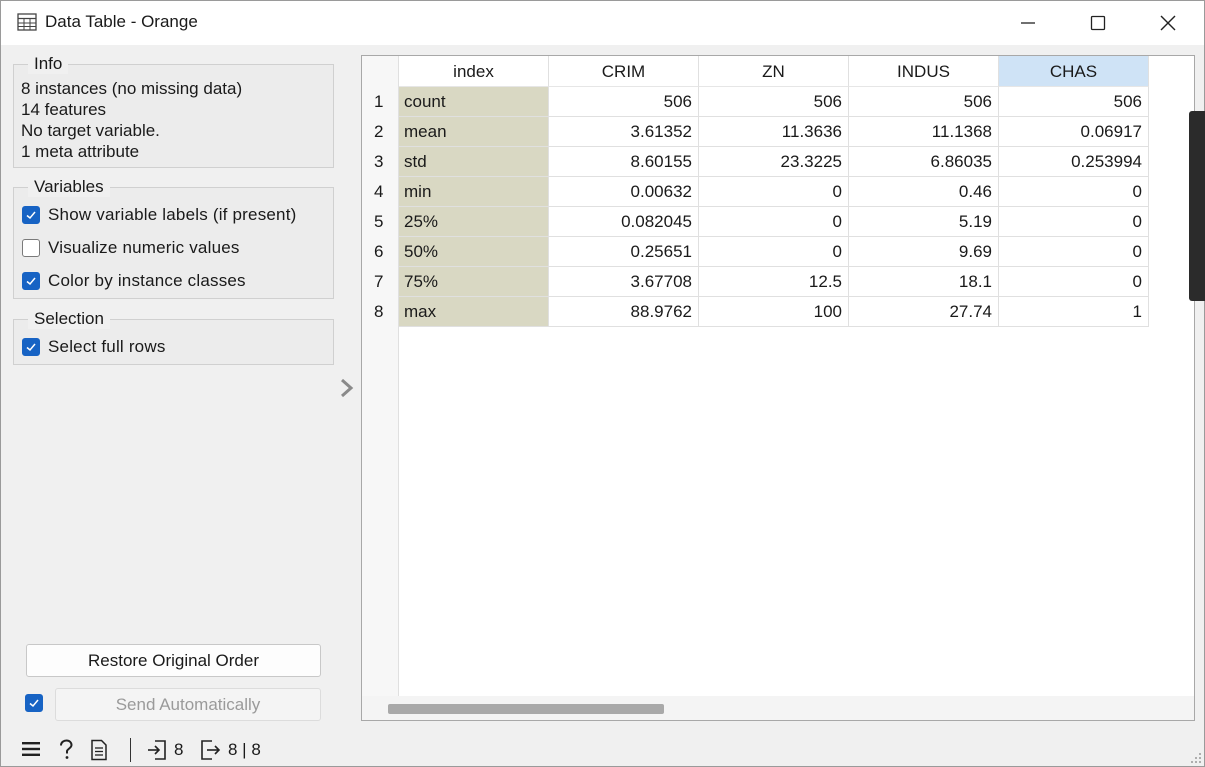  I want to click on maximize-button, so click(1098, 23).